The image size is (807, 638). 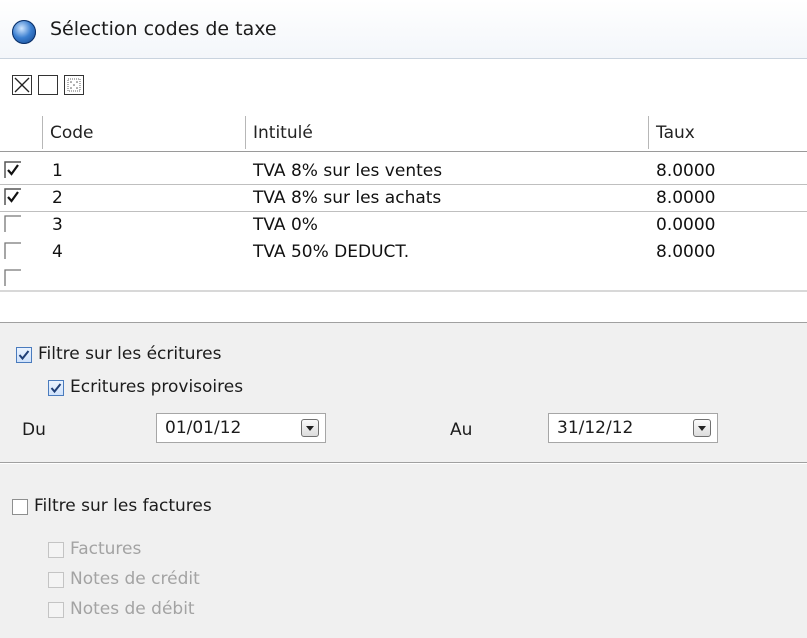 What do you see at coordinates (20, 507) in the screenshot?
I see `invoices-filter-checkbox` at bounding box center [20, 507].